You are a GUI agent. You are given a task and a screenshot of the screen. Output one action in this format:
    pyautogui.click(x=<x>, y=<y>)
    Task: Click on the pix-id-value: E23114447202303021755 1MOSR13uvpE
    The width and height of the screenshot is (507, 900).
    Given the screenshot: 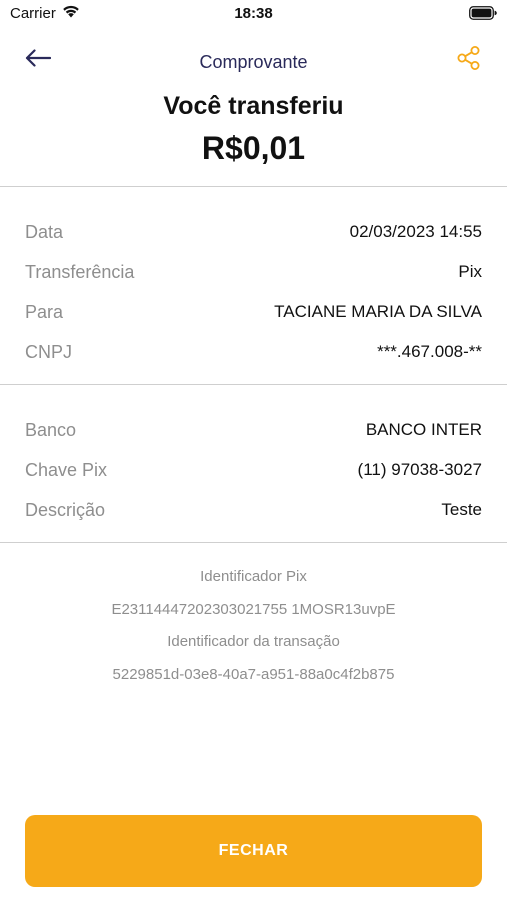 What is the action you would take?
    pyautogui.click(x=253, y=609)
    